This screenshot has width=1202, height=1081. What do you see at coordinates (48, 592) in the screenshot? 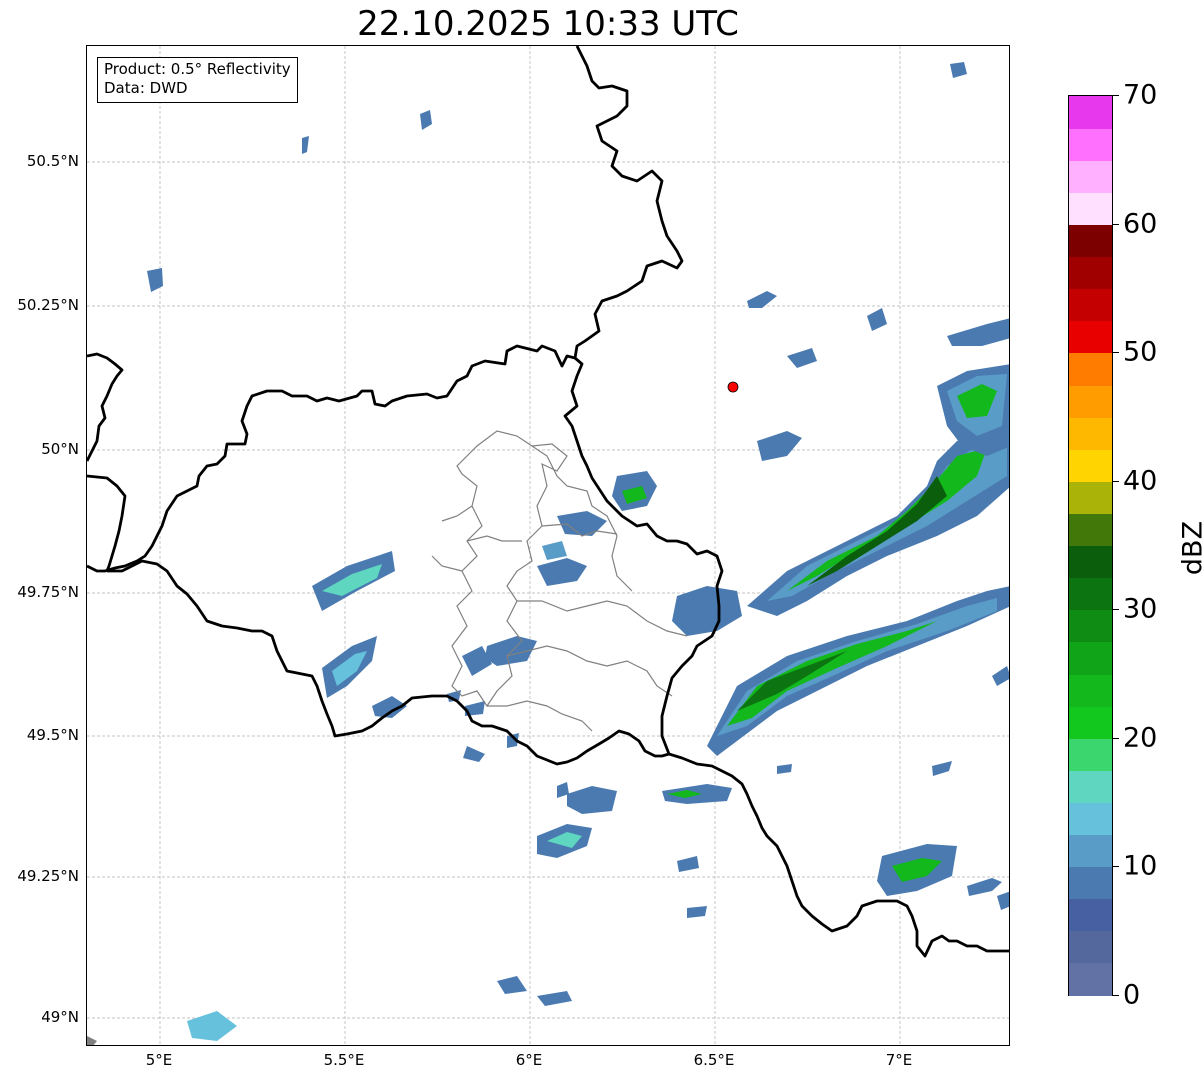
I see `lat-tick-label: 49.75°N` at bounding box center [48, 592].